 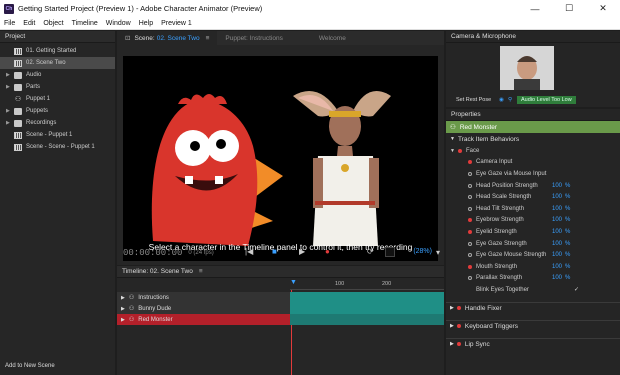 What do you see at coordinates (533, 325) in the screenshot?
I see `section-keyboard-triggers: ▶ Keyboard Triggers` at bounding box center [533, 325].